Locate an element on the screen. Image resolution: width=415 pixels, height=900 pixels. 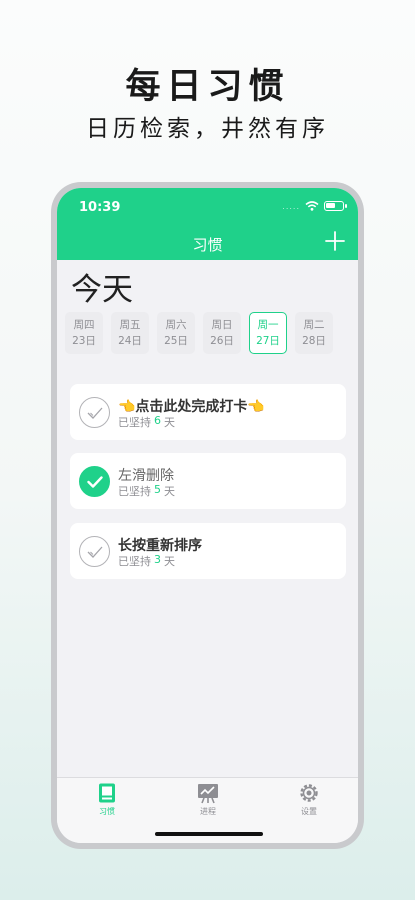
habit-streak: 已坚持 5 天 is located at coordinates (146, 491).